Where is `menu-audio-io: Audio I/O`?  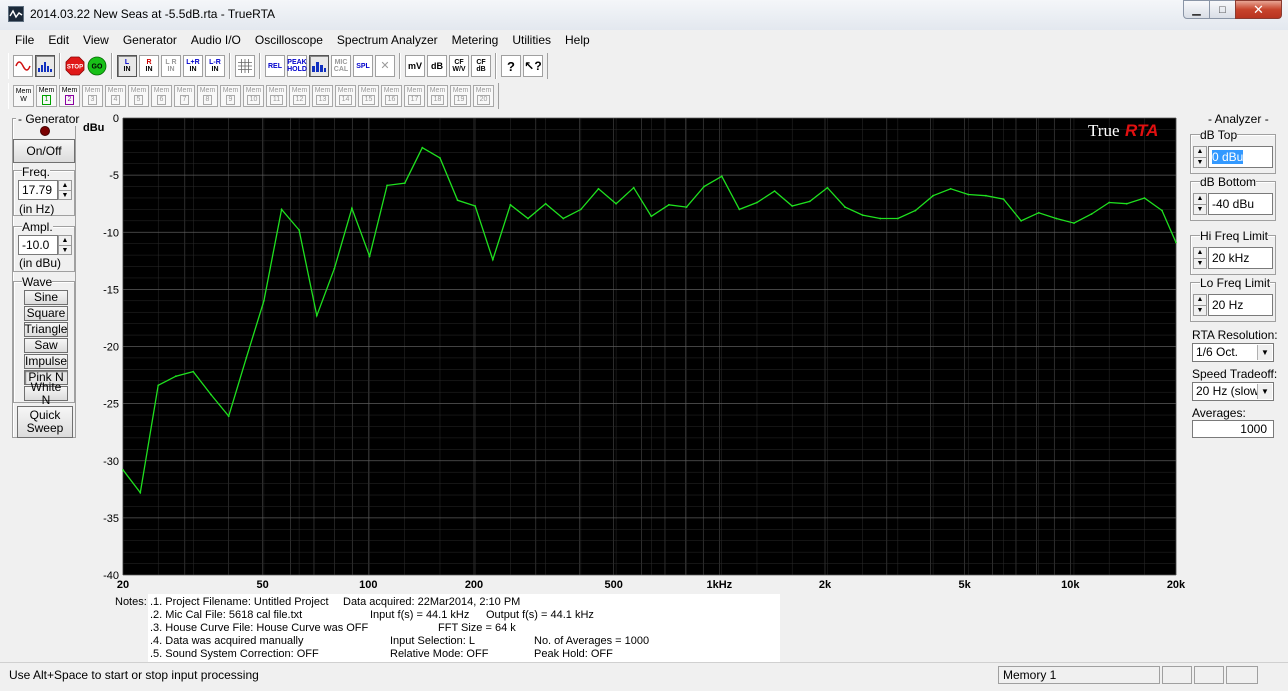 menu-audio-io: Audio I/O is located at coordinates (216, 40).